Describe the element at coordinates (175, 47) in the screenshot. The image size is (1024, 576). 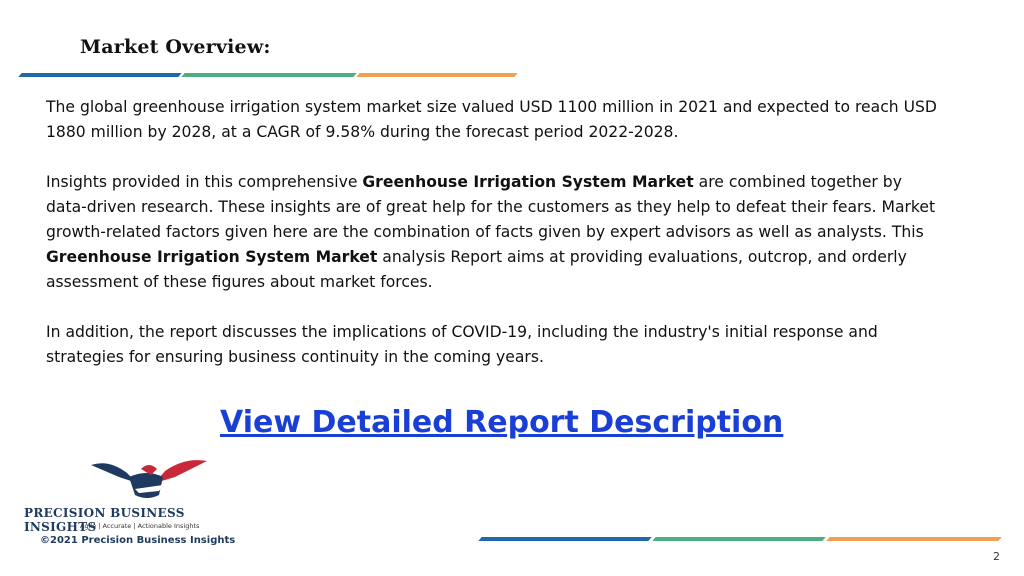
I see `page-title: Market Overview:` at that location.